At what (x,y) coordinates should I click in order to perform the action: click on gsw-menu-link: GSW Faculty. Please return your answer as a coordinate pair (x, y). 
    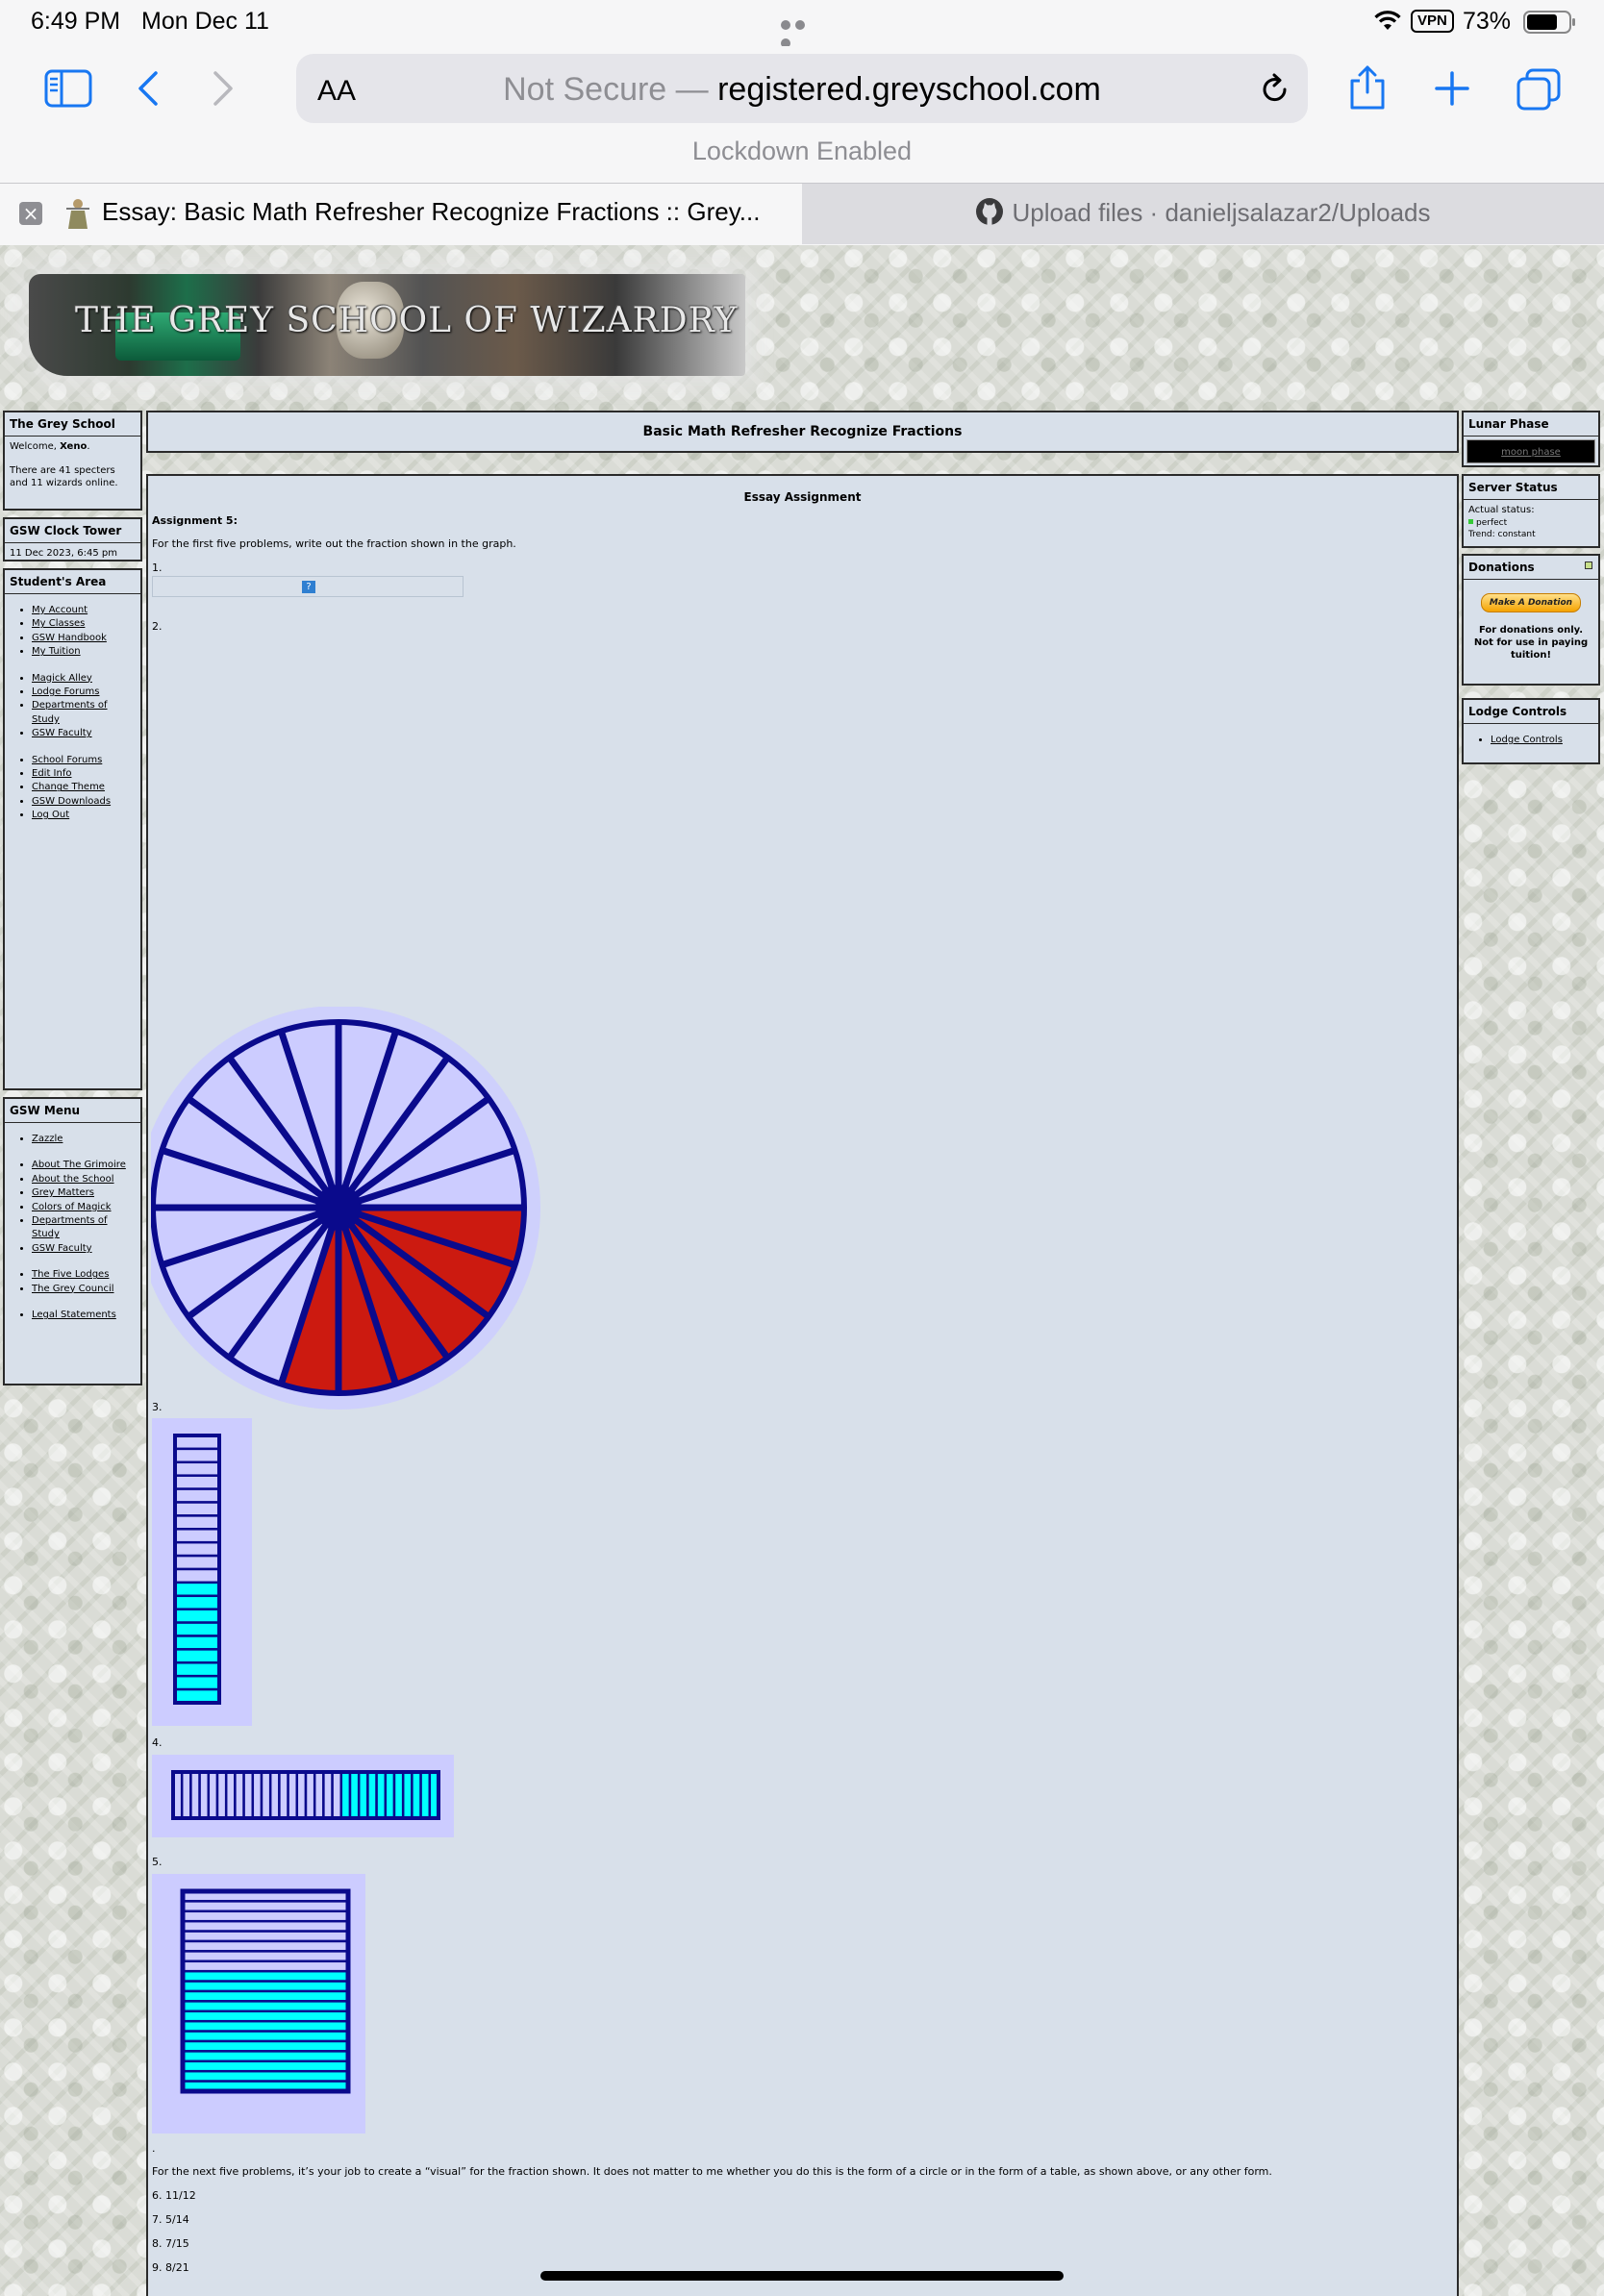
    Looking at the image, I should click on (84, 1249).